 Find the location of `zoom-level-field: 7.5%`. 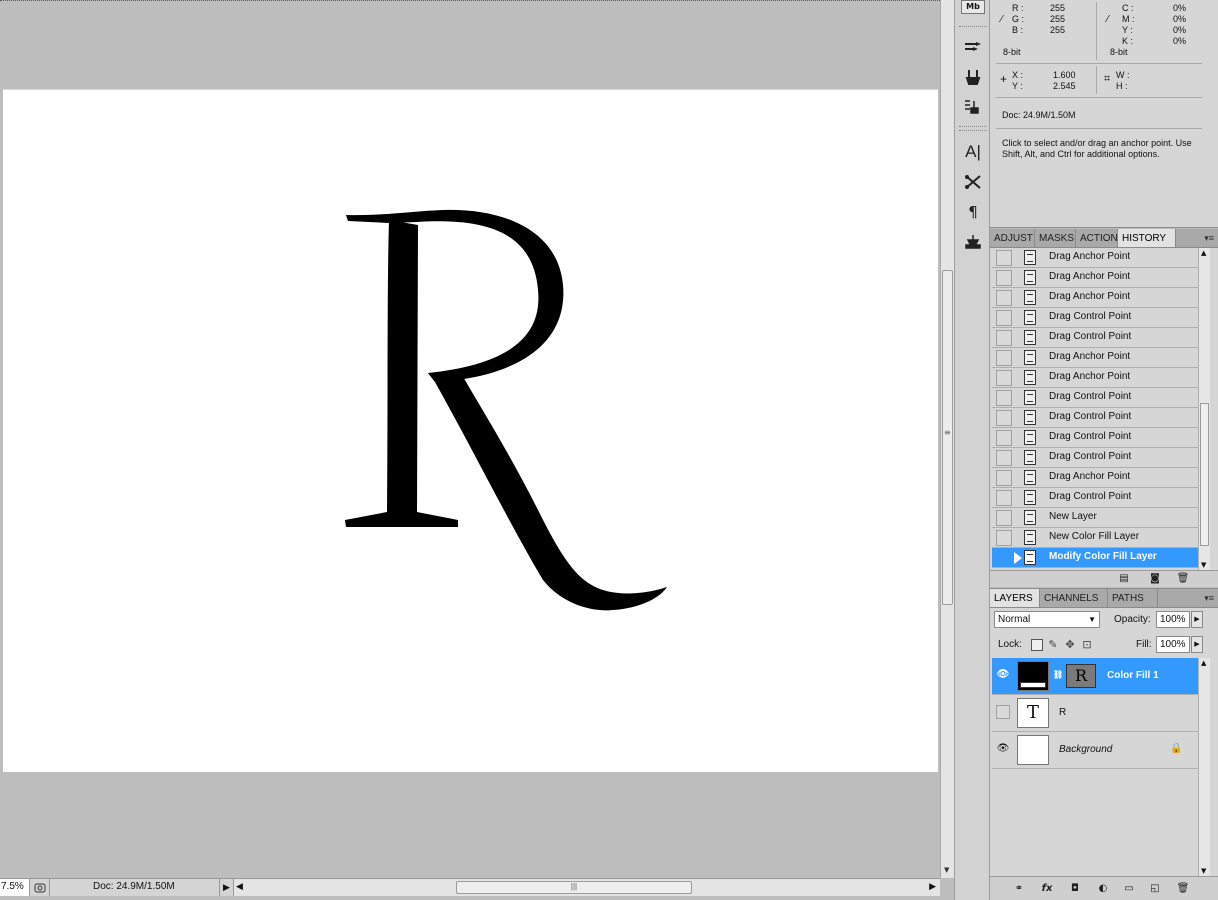

zoom-level-field: 7.5% is located at coordinates (15, 887).